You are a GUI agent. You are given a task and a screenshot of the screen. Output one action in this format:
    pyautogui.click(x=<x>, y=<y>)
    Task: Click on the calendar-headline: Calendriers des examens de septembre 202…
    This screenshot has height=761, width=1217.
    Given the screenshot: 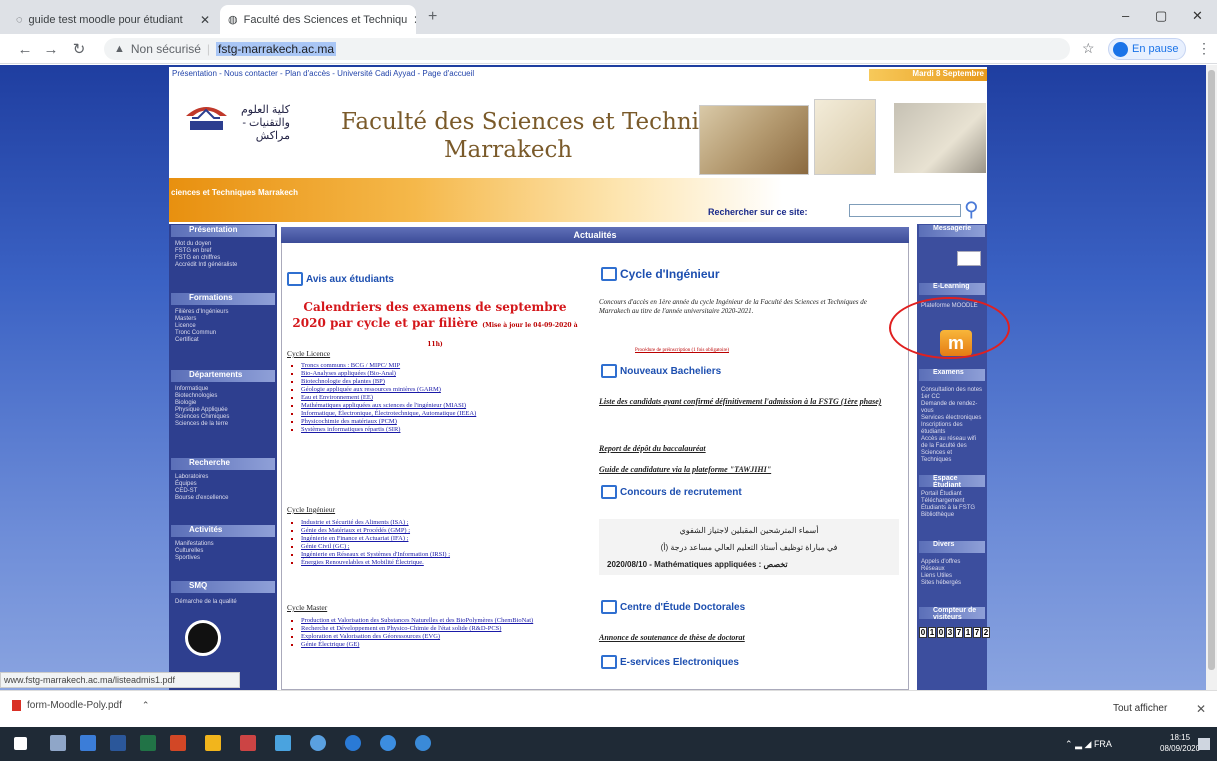 What is the action you would take?
    pyautogui.click(x=435, y=326)
    